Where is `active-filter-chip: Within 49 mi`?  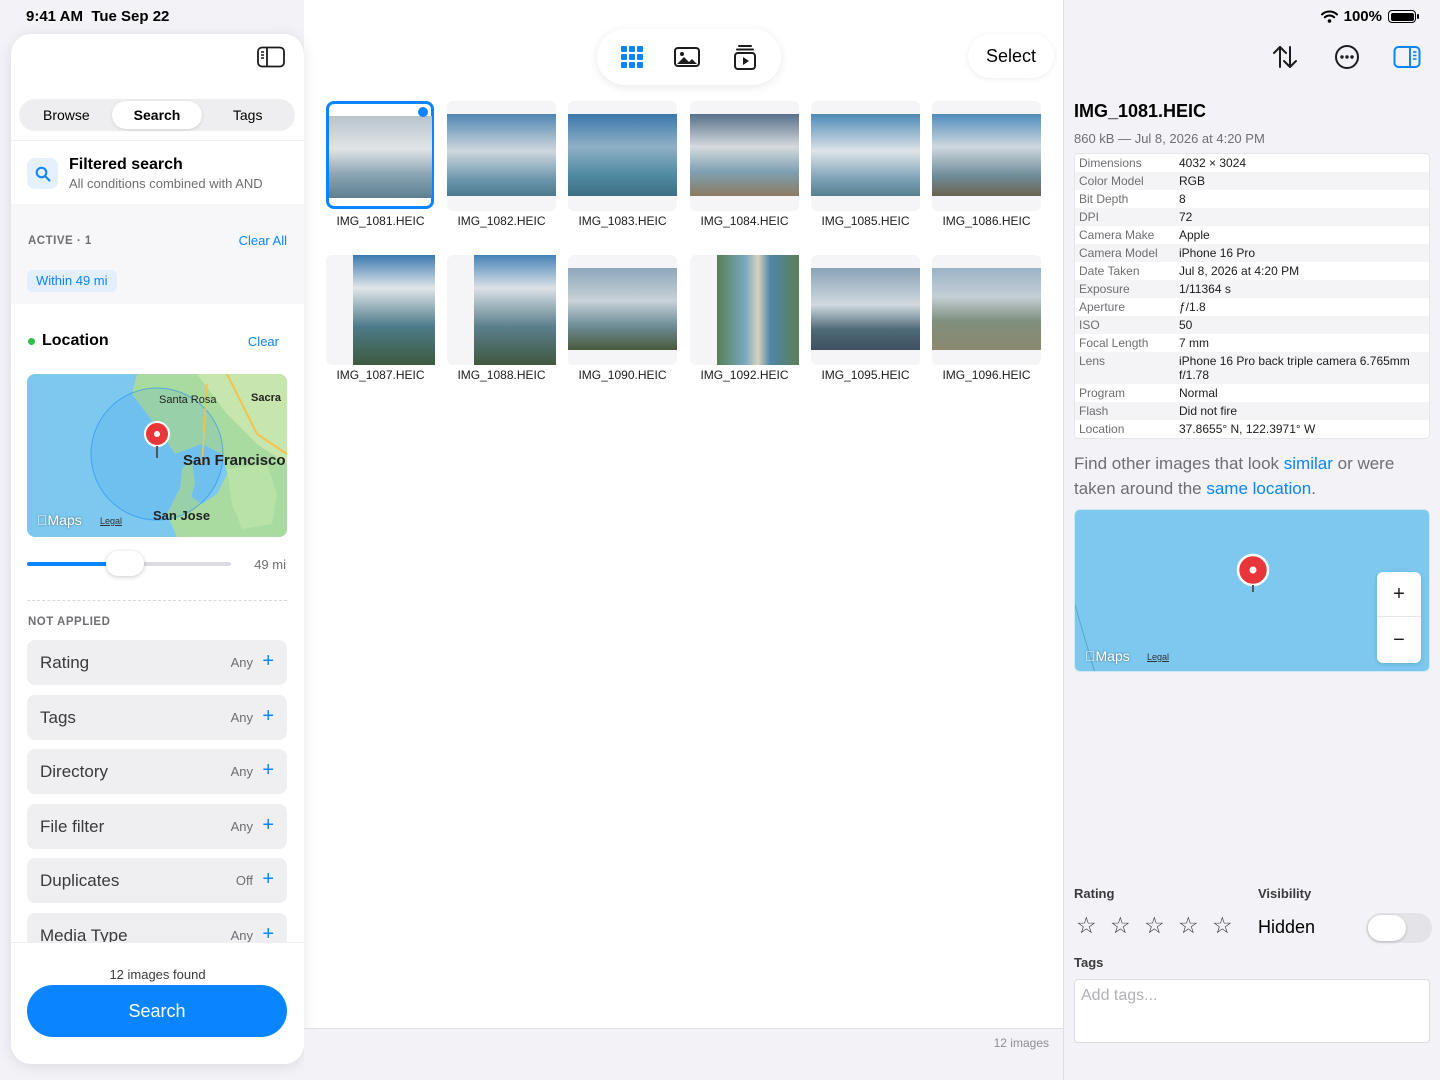 active-filter-chip: Within 49 mi is located at coordinates (72, 281).